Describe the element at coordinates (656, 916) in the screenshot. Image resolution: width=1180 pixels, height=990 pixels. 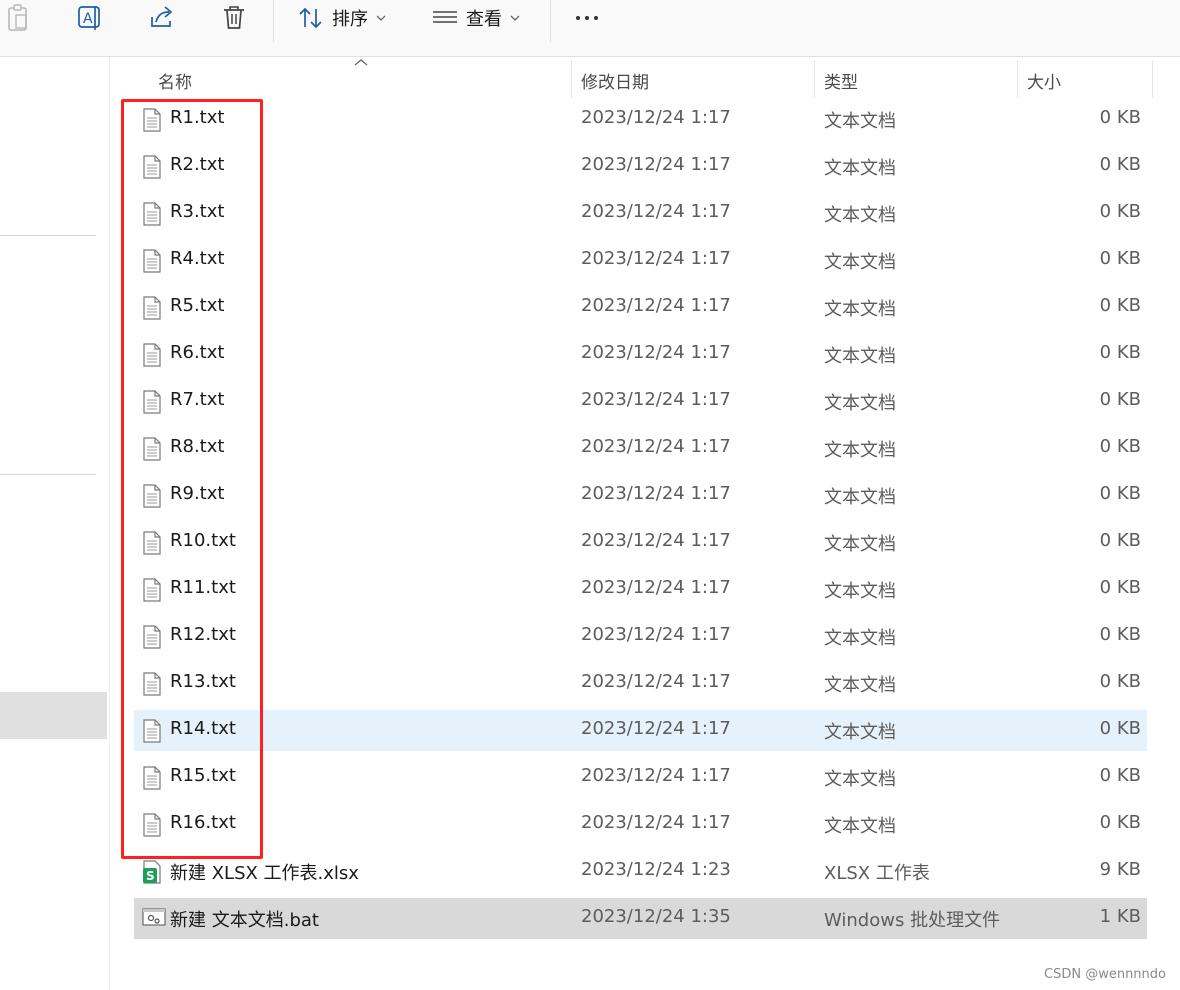
I see `file-modified-date: 2023/12/24 1:35` at that location.